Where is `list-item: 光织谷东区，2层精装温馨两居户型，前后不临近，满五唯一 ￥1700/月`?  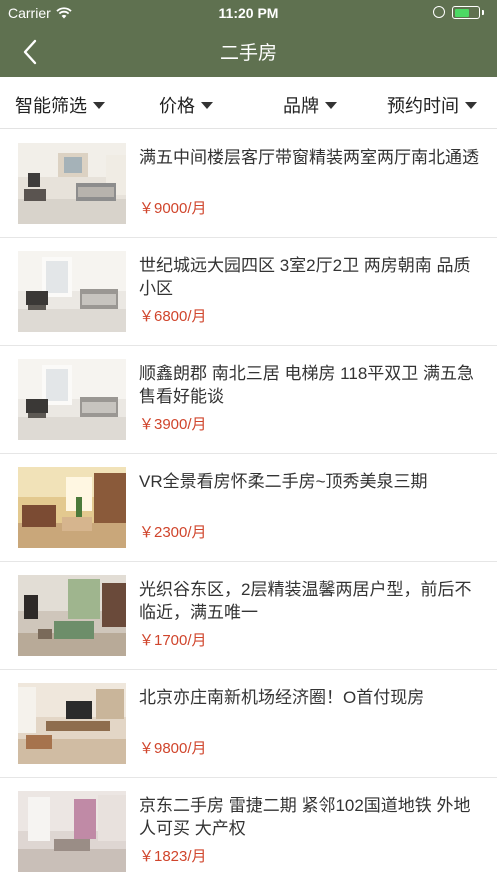 list-item: 光织谷东区，2层精装温馨两居户型，前后不临近，满五唯一 ￥1700/月 is located at coordinates (248, 616).